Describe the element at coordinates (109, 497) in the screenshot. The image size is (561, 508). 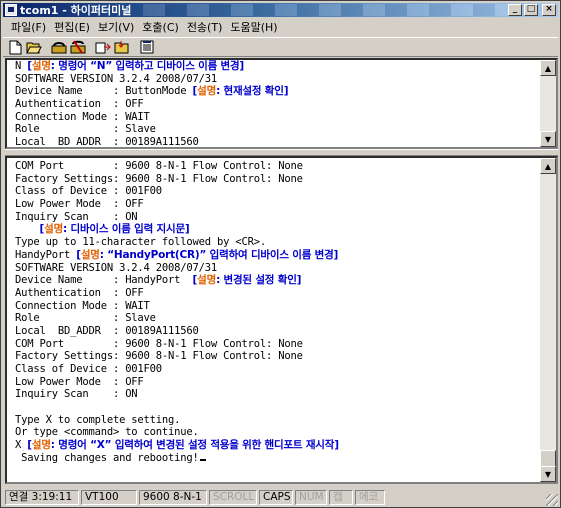
I see `status-emulation: VT100` at that location.